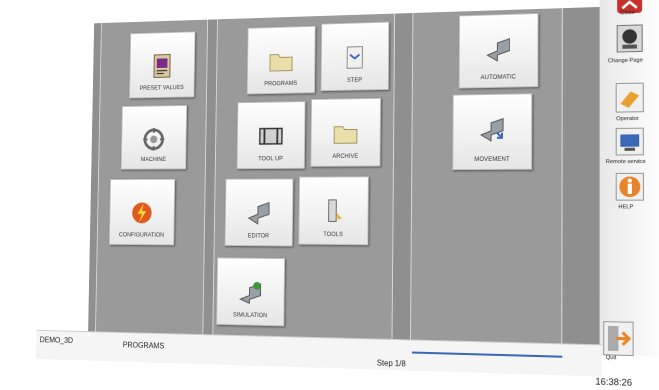 Image resolution: width=659 pixels, height=390 pixels. I want to click on folder-icon, so click(281, 60).